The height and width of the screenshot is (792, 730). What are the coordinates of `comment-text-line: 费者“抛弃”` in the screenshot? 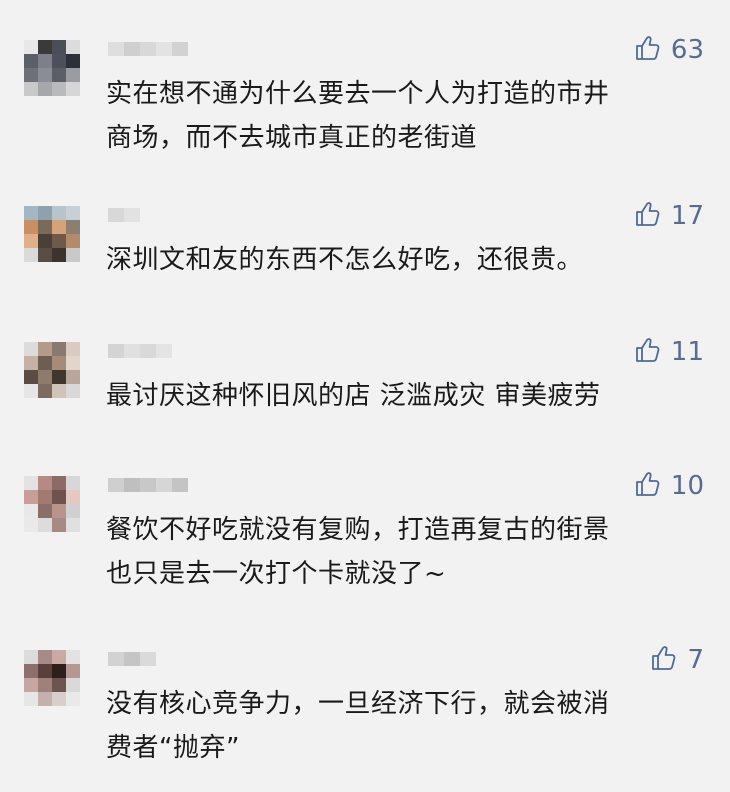 It's located at (173, 748).